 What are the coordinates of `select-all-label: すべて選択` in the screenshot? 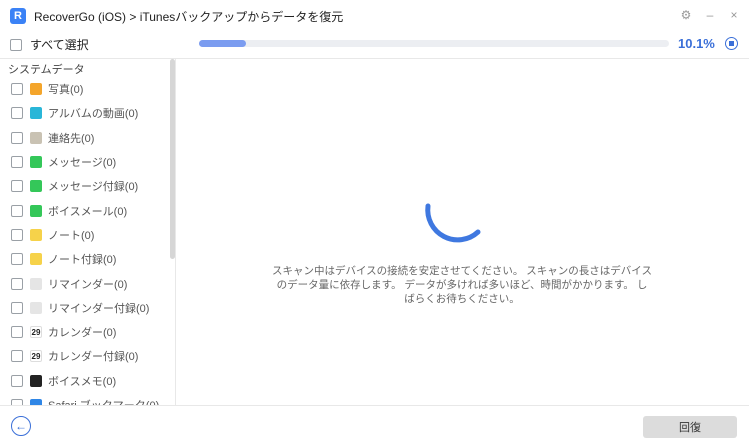 It's located at (59, 45).